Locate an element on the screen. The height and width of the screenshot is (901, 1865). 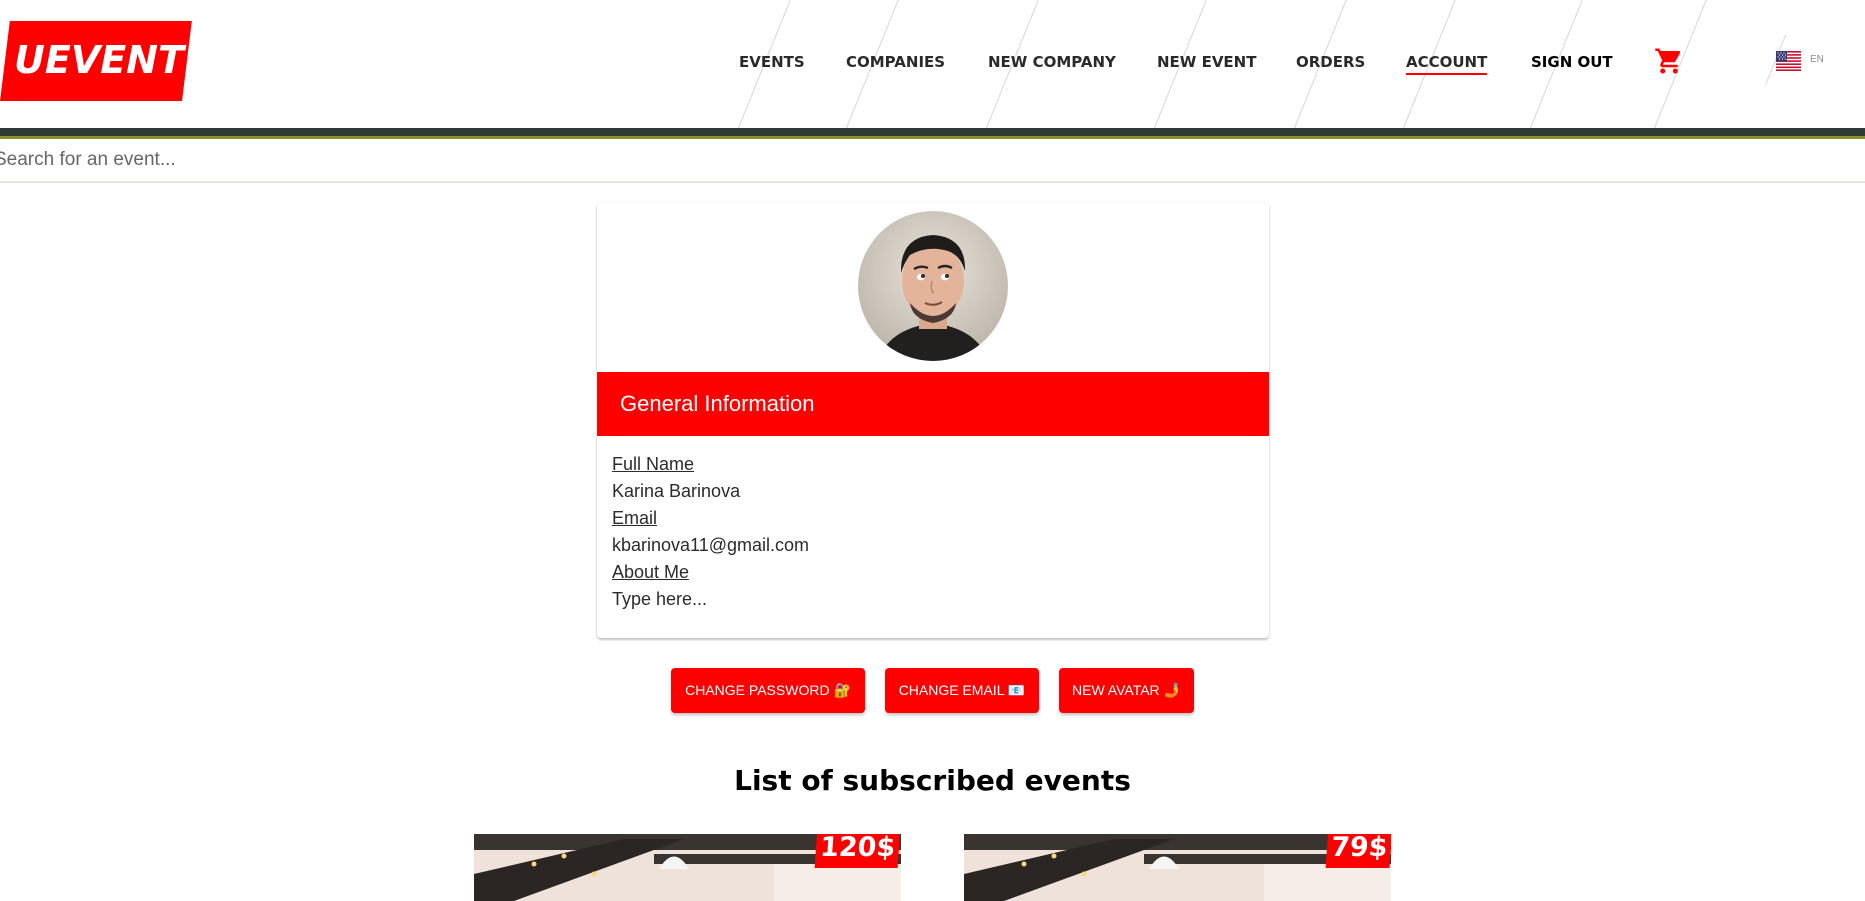
nav-sign-out: SIGN OUT is located at coordinates (1572, 62).